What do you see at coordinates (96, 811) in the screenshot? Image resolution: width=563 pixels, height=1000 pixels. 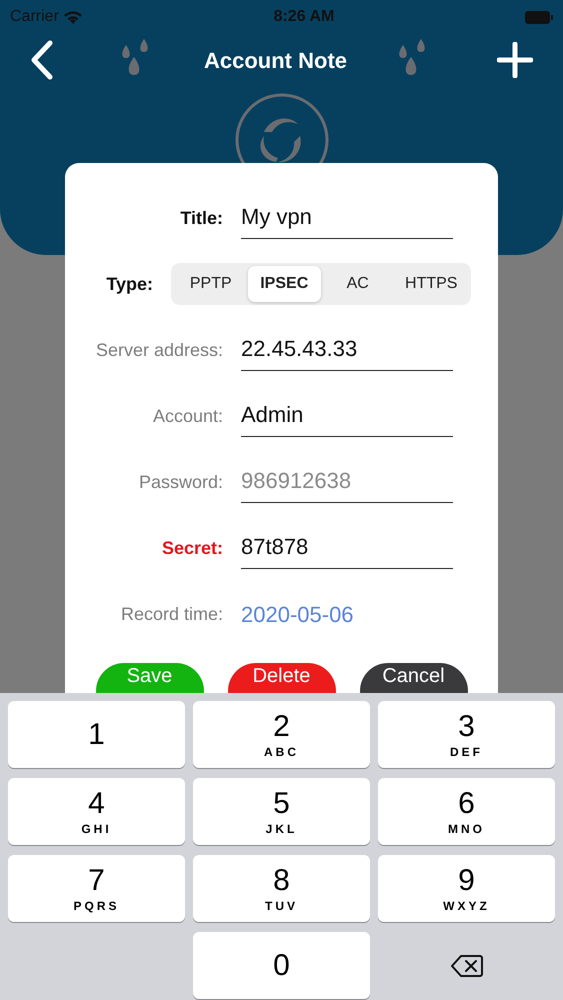 I see `keypad-key: 4 GHI` at bounding box center [96, 811].